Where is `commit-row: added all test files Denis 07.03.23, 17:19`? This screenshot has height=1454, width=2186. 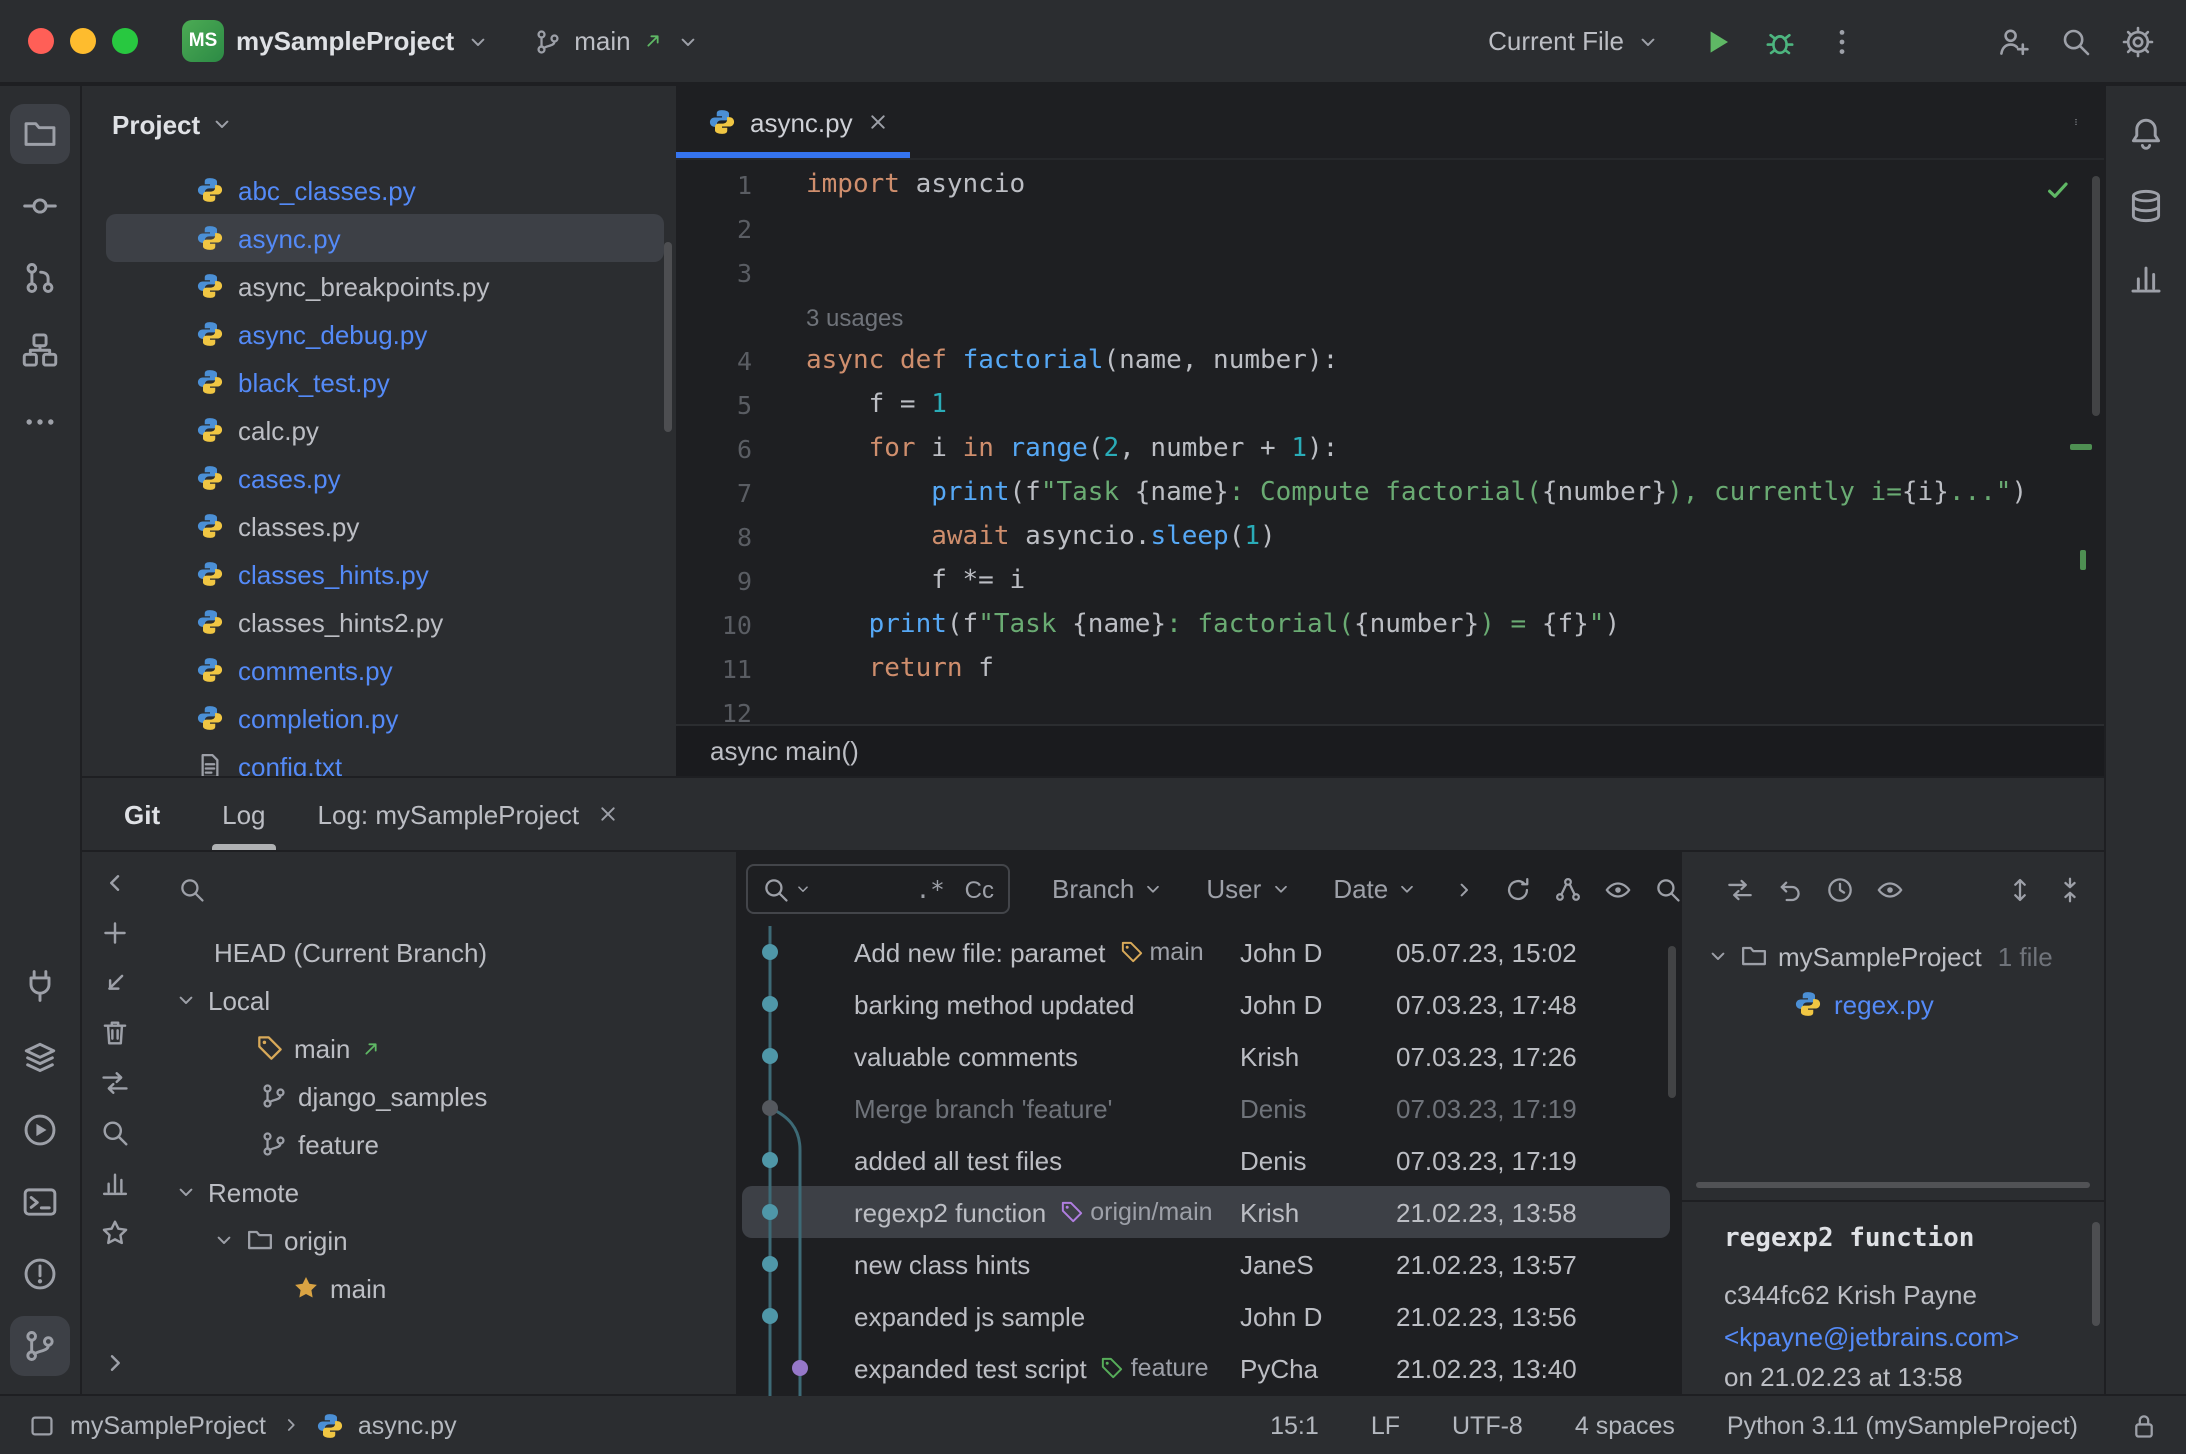 commit-row: added all test files Denis 07.03.23, 17:19 is located at coordinates (1208, 1160).